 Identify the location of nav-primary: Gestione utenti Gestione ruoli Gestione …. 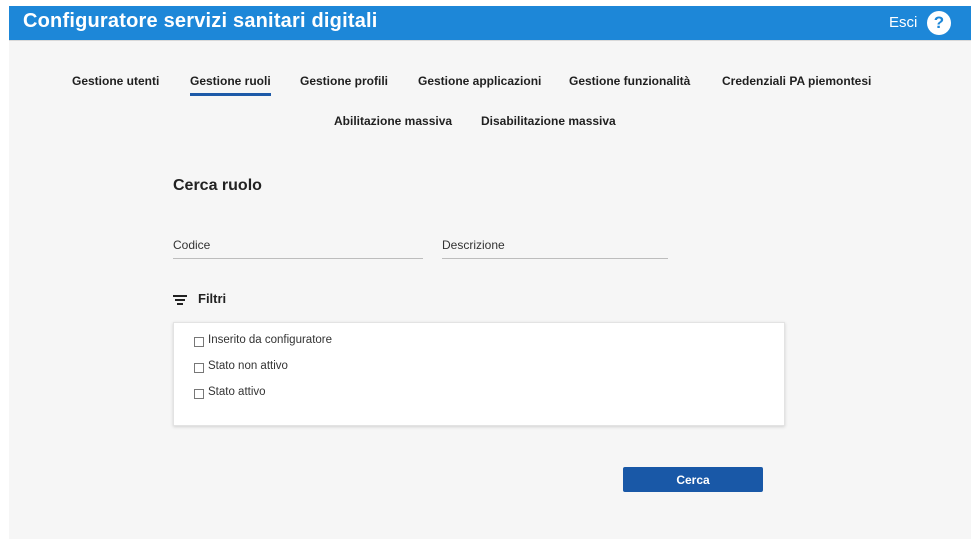
(490, 85).